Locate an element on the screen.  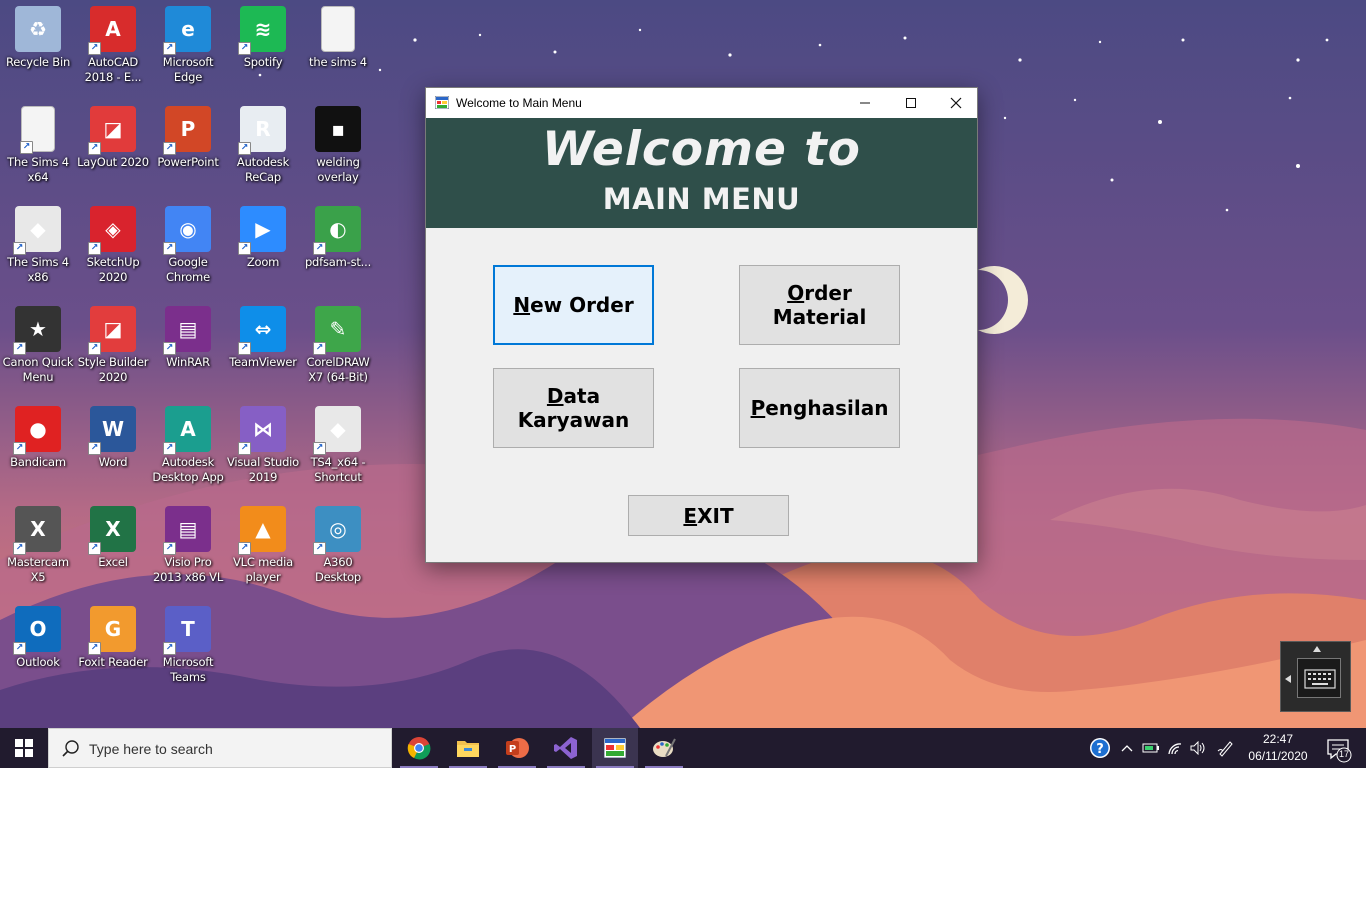
visual-studio-icon: ⋈ ↗ is located at coordinates (262, 430).